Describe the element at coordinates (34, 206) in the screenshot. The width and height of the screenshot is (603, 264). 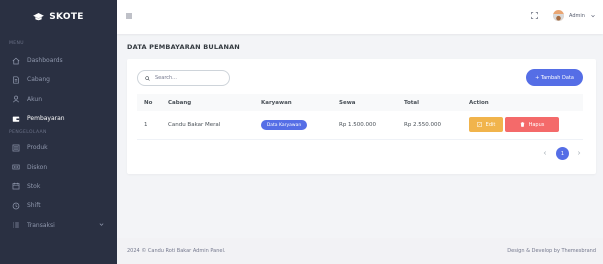
I see `sidebar-item-label: Shift` at that location.